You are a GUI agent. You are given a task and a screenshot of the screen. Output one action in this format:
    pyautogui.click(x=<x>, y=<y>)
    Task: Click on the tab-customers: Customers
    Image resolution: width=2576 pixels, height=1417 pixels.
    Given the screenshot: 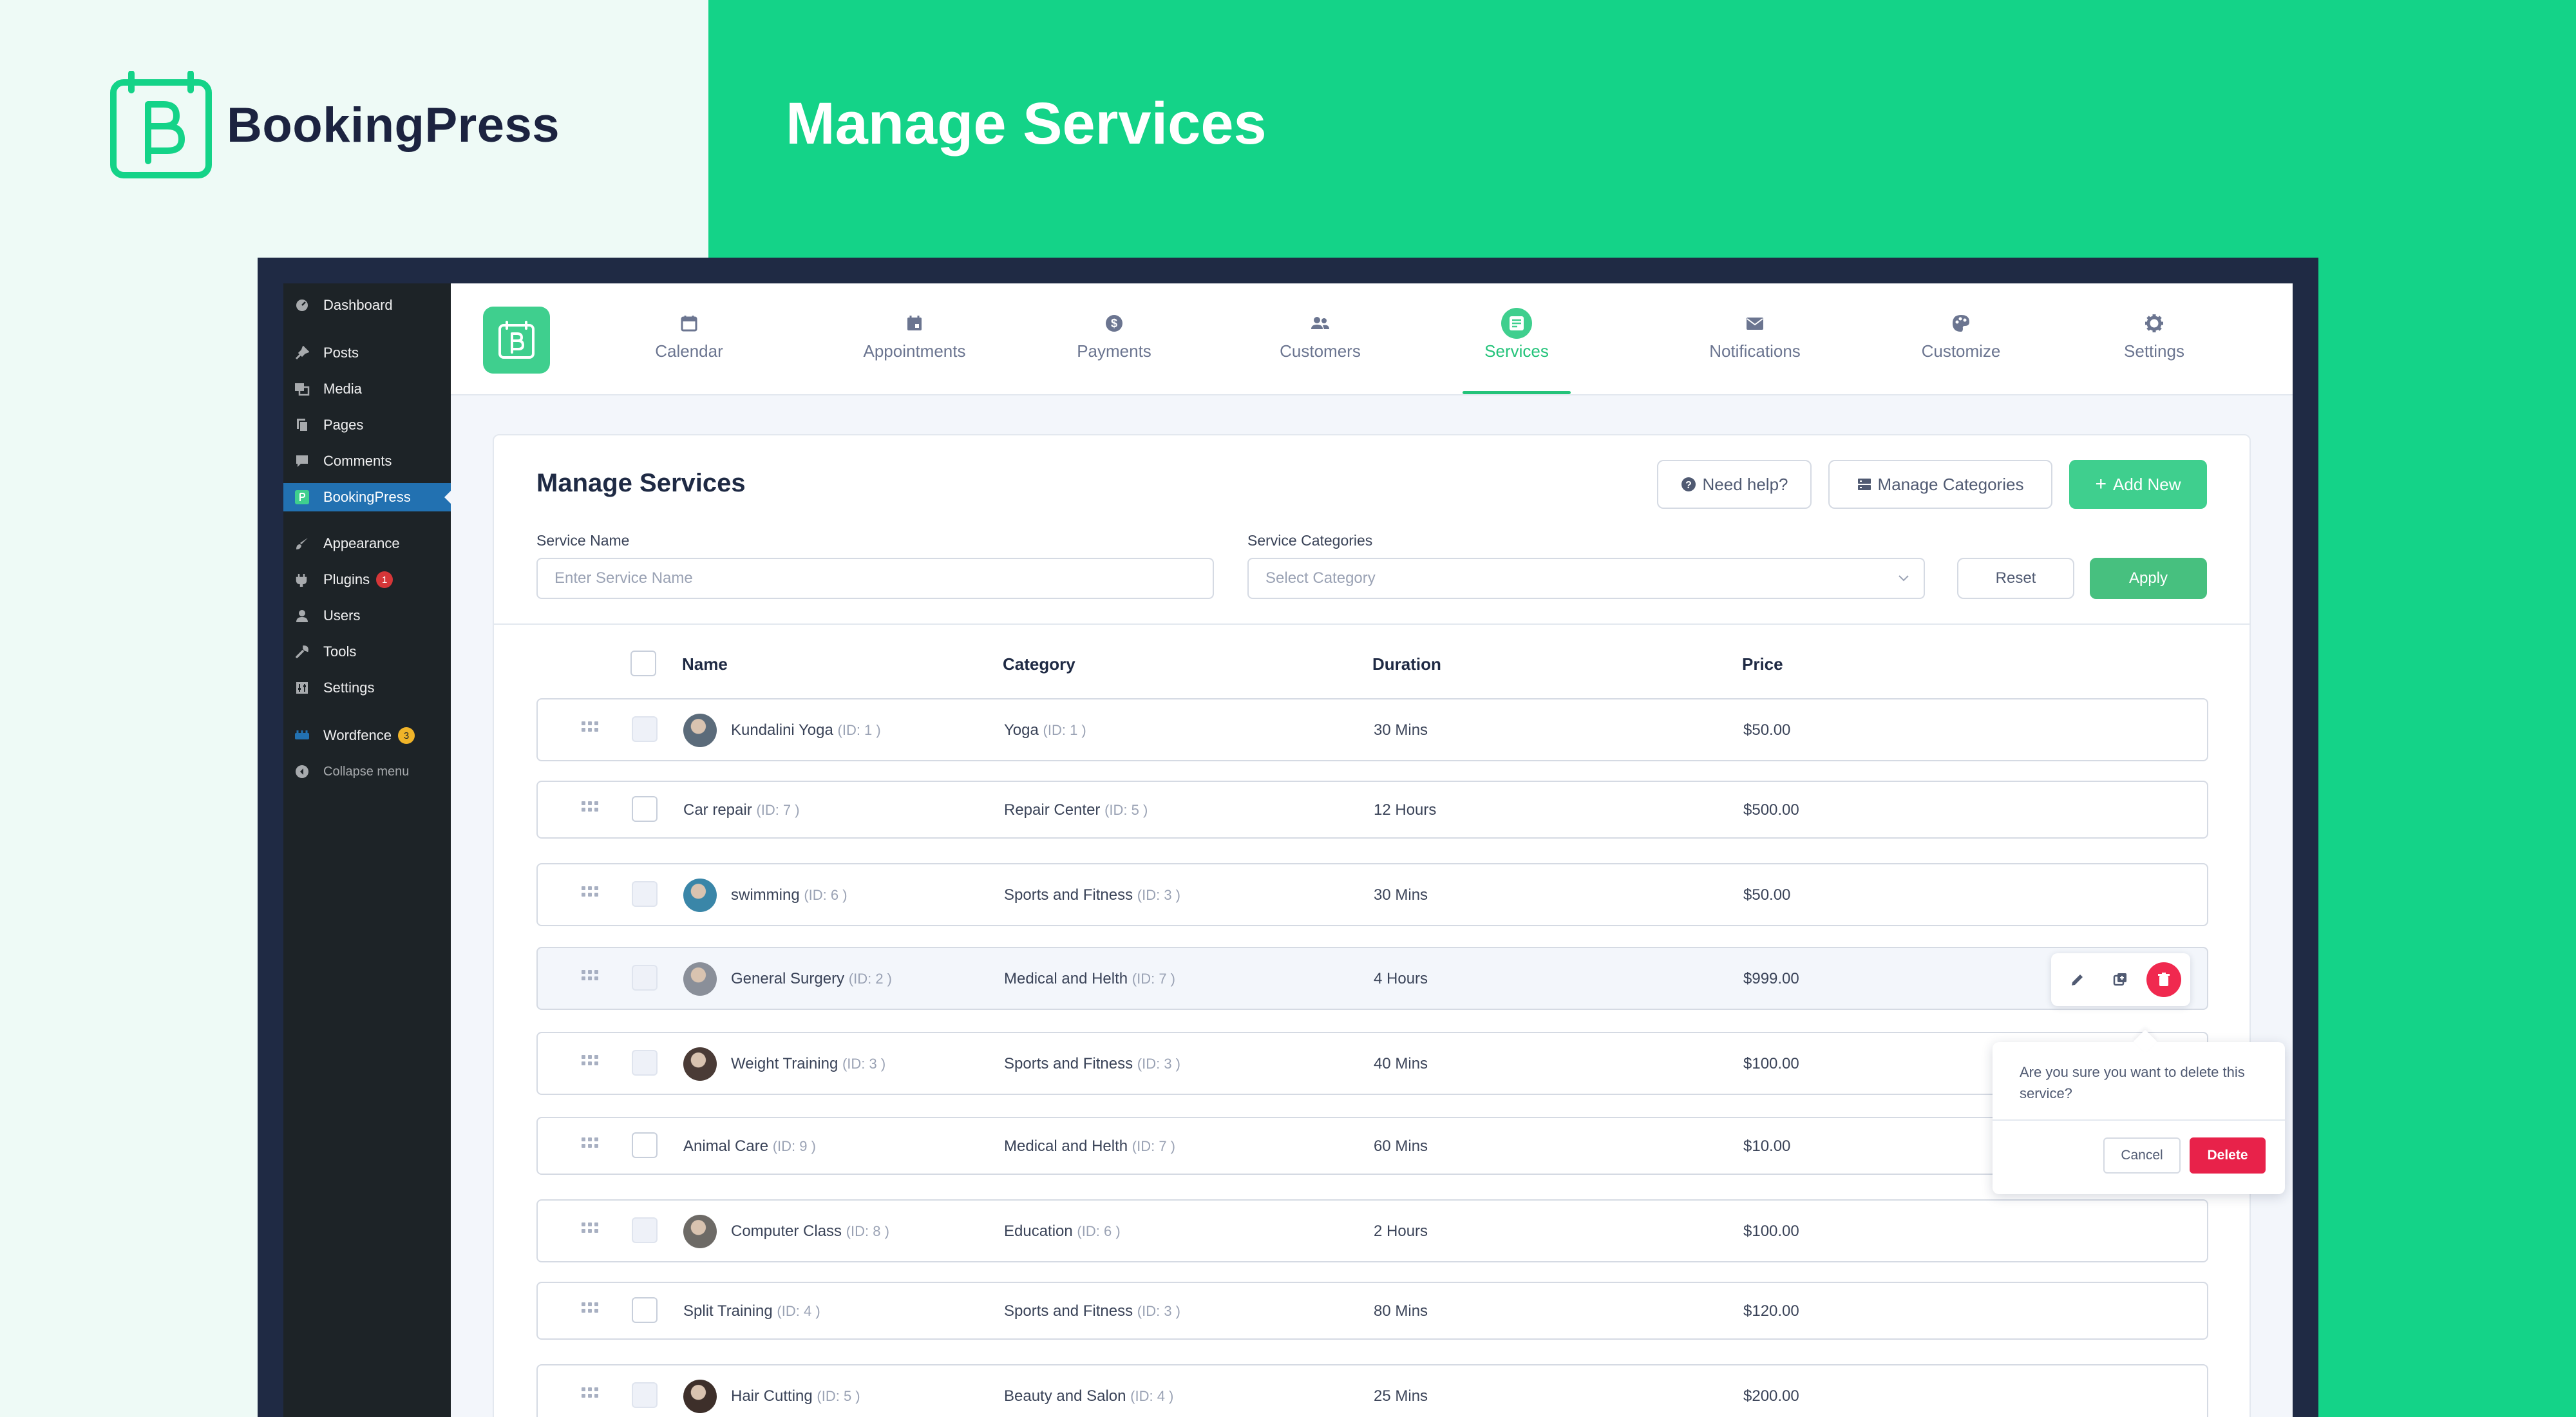 What is the action you would take?
    pyautogui.click(x=1320, y=353)
    